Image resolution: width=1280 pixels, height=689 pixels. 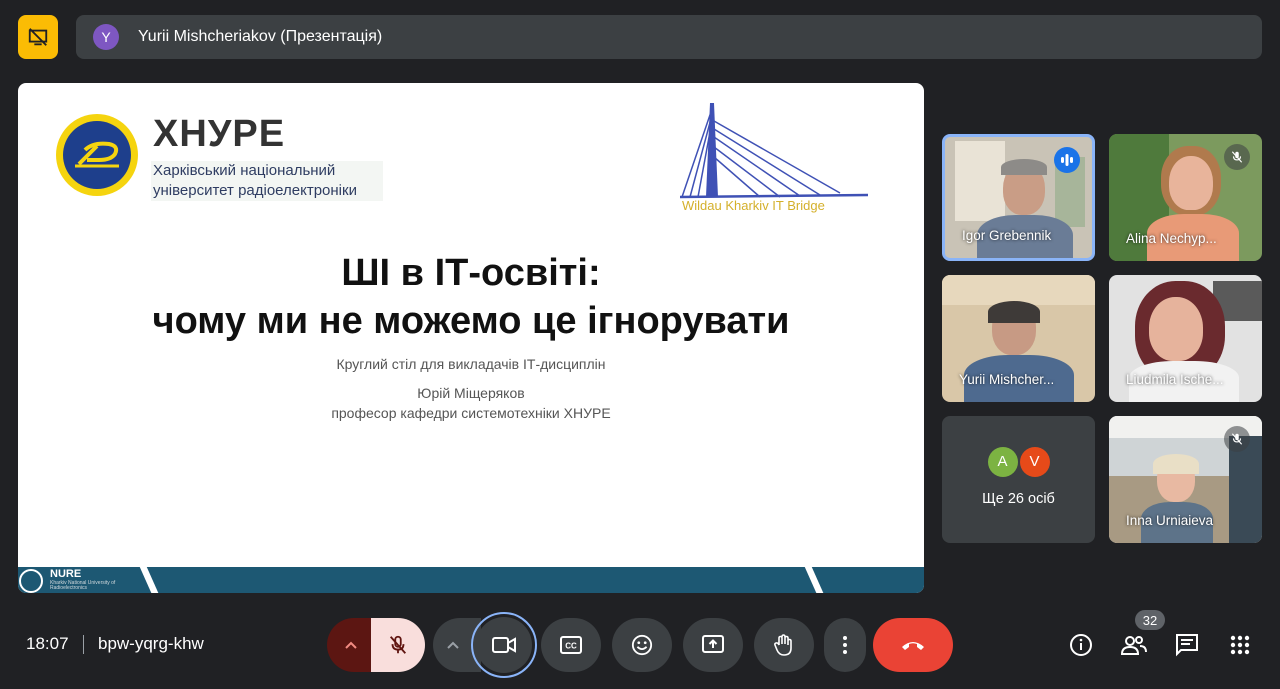 I want to click on more-options-button, so click(x=845, y=645).